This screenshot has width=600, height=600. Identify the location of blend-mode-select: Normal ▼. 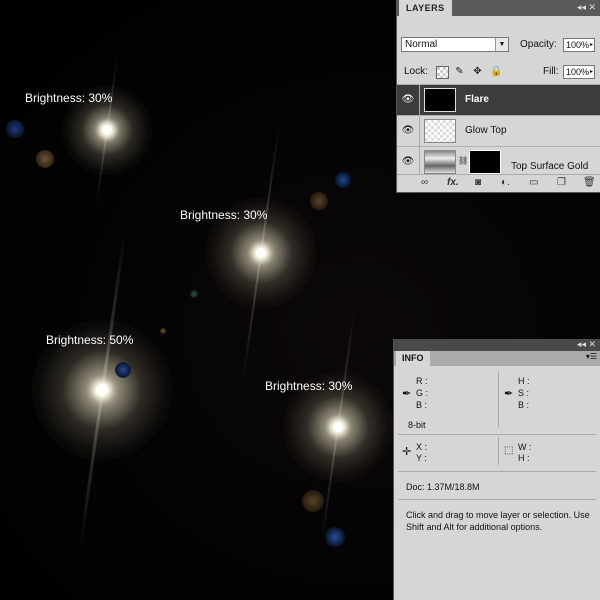
(455, 44).